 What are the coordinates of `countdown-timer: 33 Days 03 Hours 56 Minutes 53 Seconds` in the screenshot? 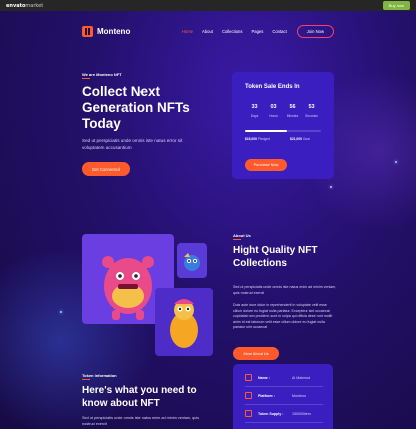 It's located at (283, 111).